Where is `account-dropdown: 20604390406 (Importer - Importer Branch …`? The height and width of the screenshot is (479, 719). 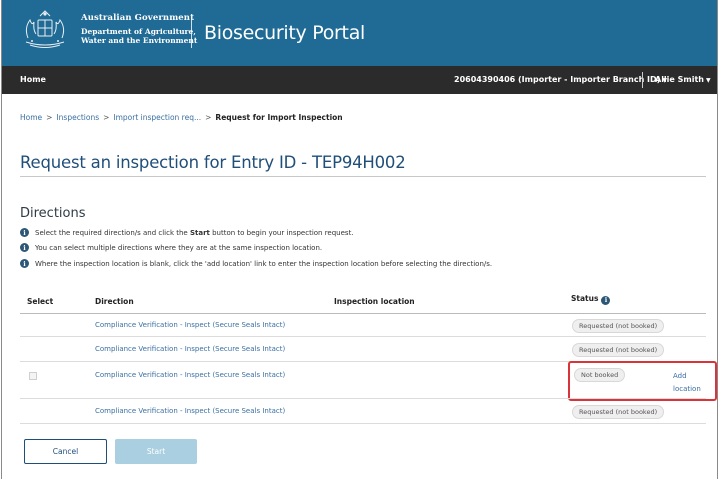 account-dropdown: 20604390406 (Importer - Importer Branch … is located at coordinates (560, 79).